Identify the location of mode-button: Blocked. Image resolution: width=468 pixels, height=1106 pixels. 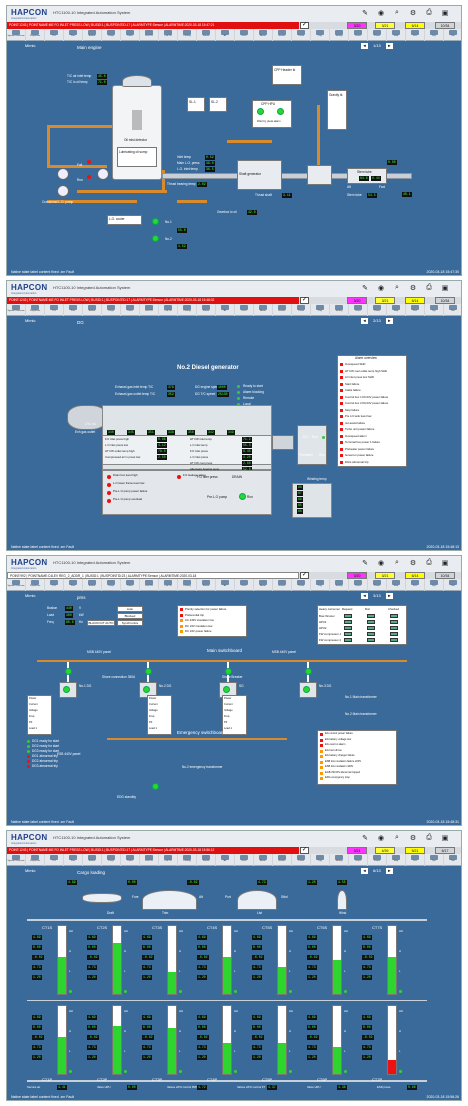
(130, 616).